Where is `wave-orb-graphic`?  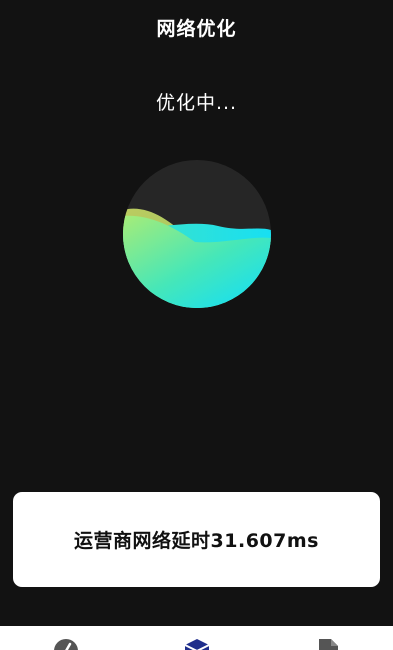 wave-orb-graphic is located at coordinates (197, 234).